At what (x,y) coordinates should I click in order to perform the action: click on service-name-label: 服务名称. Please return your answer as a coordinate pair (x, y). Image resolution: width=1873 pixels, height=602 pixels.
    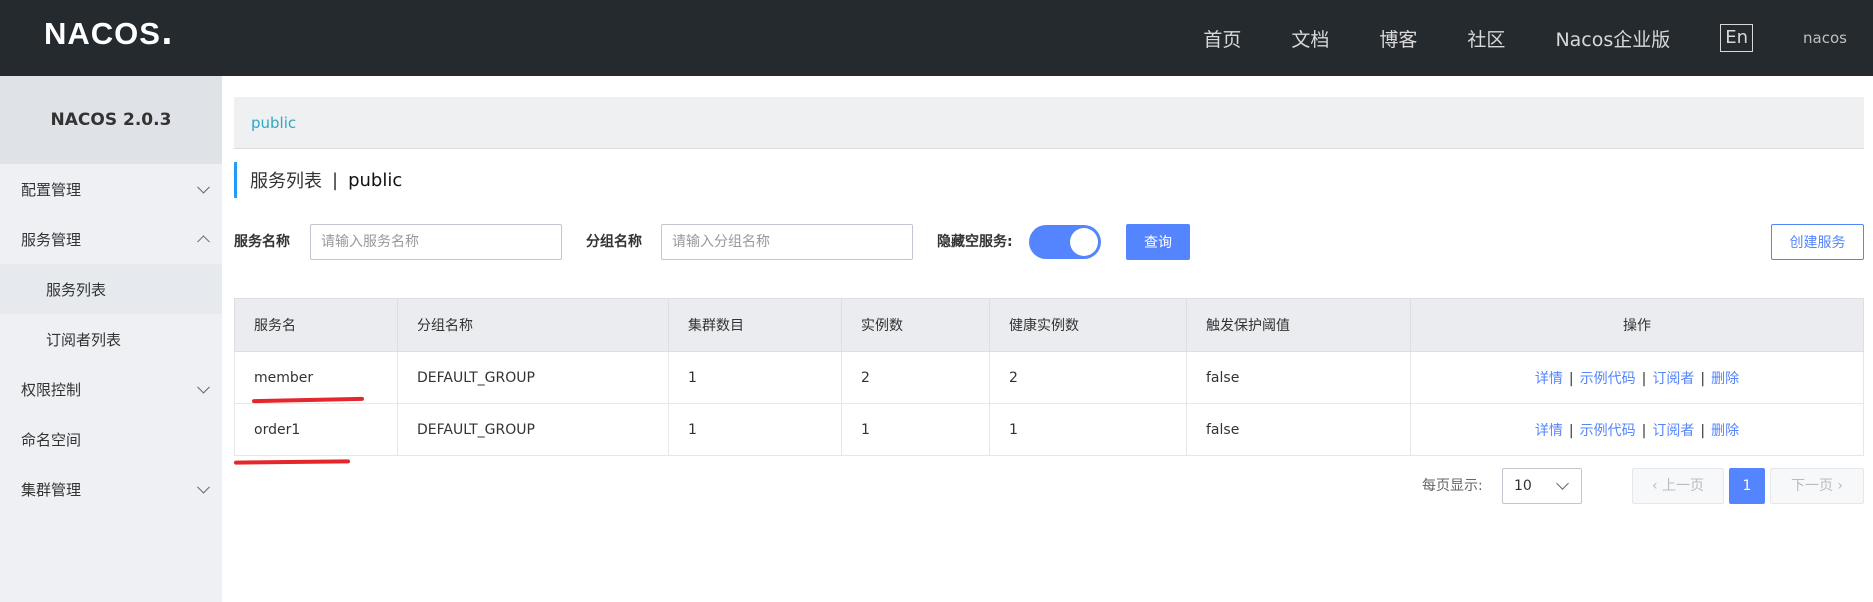
    Looking at the image, I should click on (262, 242).